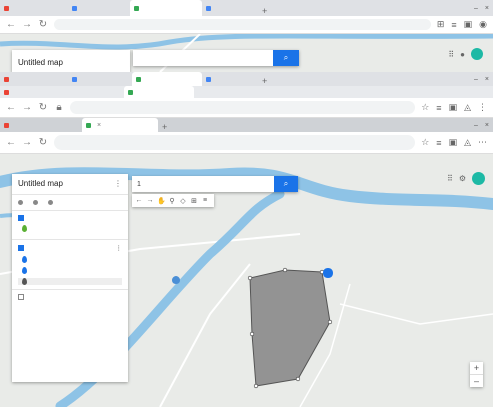 This screenshot has width=493, height=407. What do you see at coordinates (476, 79) in the screenshot?
I see `middle-minimize-button: –` at bounding box center [476, 79].